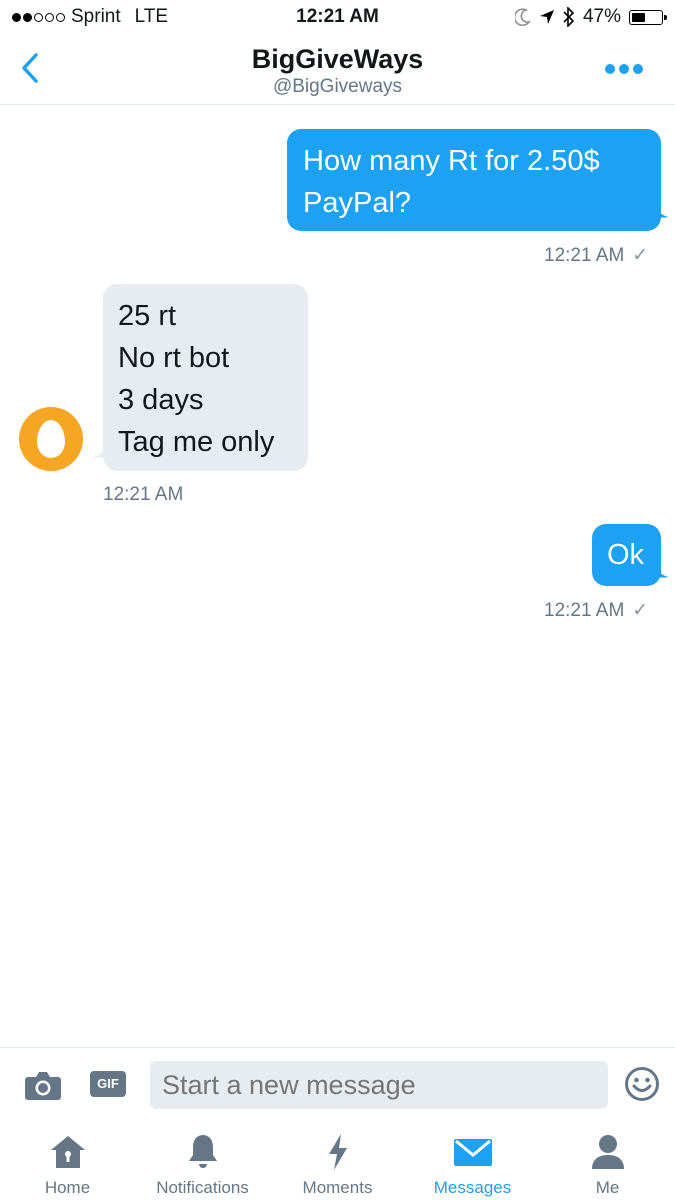  What do you see at coordinates (337, 59) in the screenshot?
I see `conversation-title: BigGiveWays` at bounding box center [337, 59].